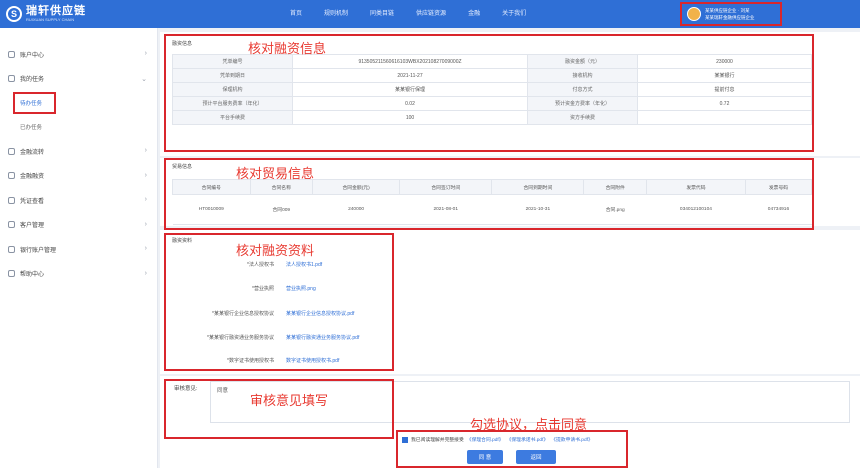 This screenshot has height=468, width=860. What do you see at coordinates (724, 75) in the screenshot?
I see `table-cell: 某某银行` at bounding box center [724, 75].